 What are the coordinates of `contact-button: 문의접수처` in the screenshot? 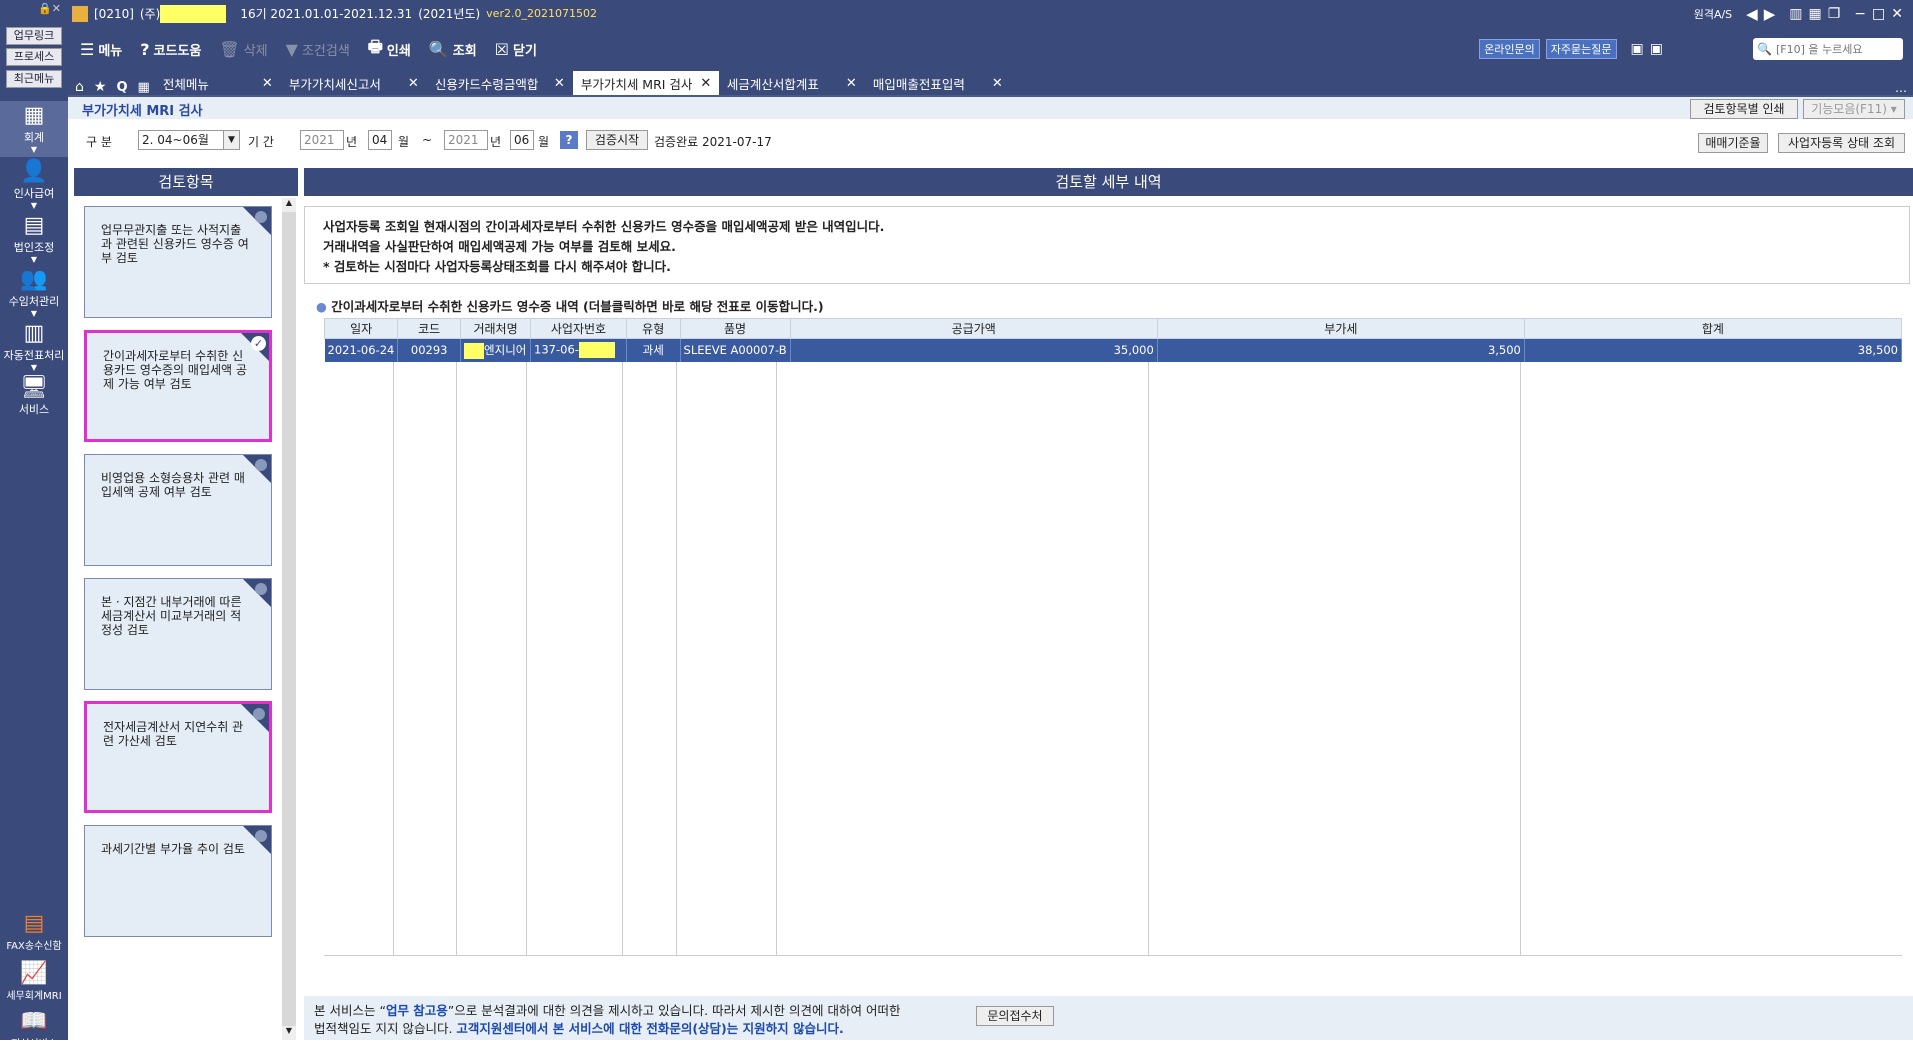 It's located at (1015, 1016).